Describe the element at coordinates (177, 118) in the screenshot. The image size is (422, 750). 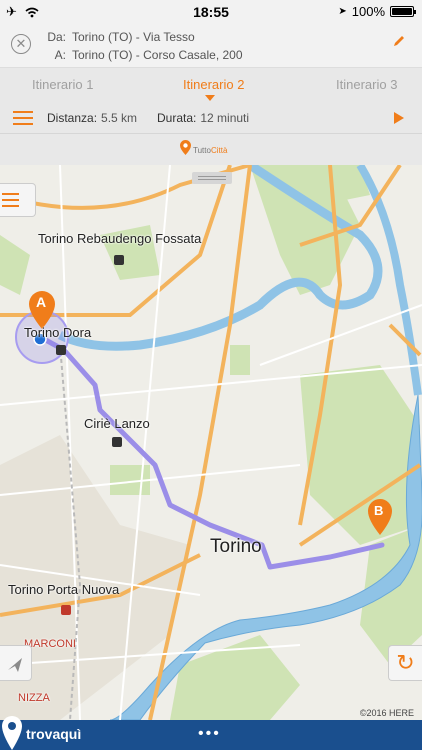
I see `duration-label: Durata:` at that location.